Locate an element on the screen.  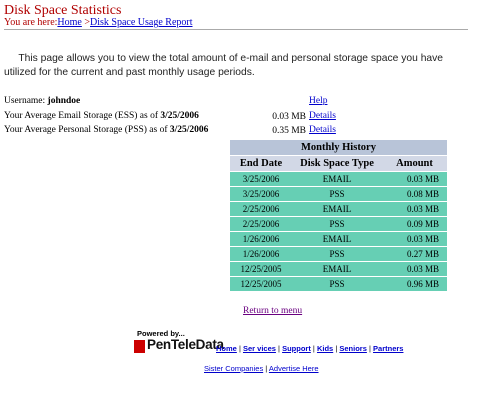
ess-label: Your Average Email Storage (ESS) as of is located at coordinates (81, 116).